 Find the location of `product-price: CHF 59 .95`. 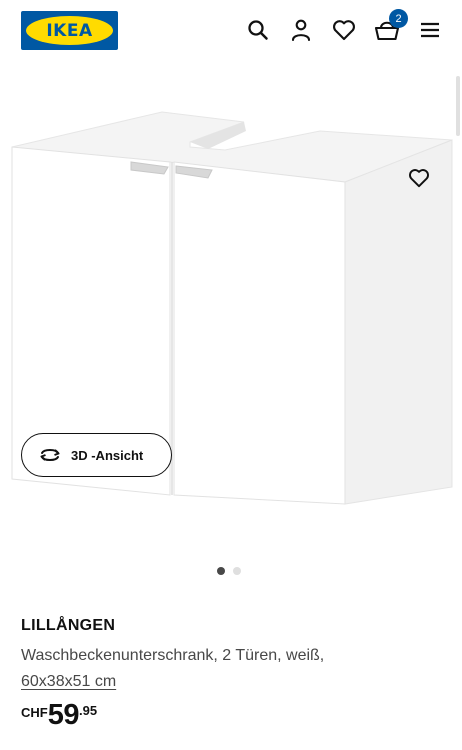

product-price: CHF 59 .95 is located at coordinates (59, 715).